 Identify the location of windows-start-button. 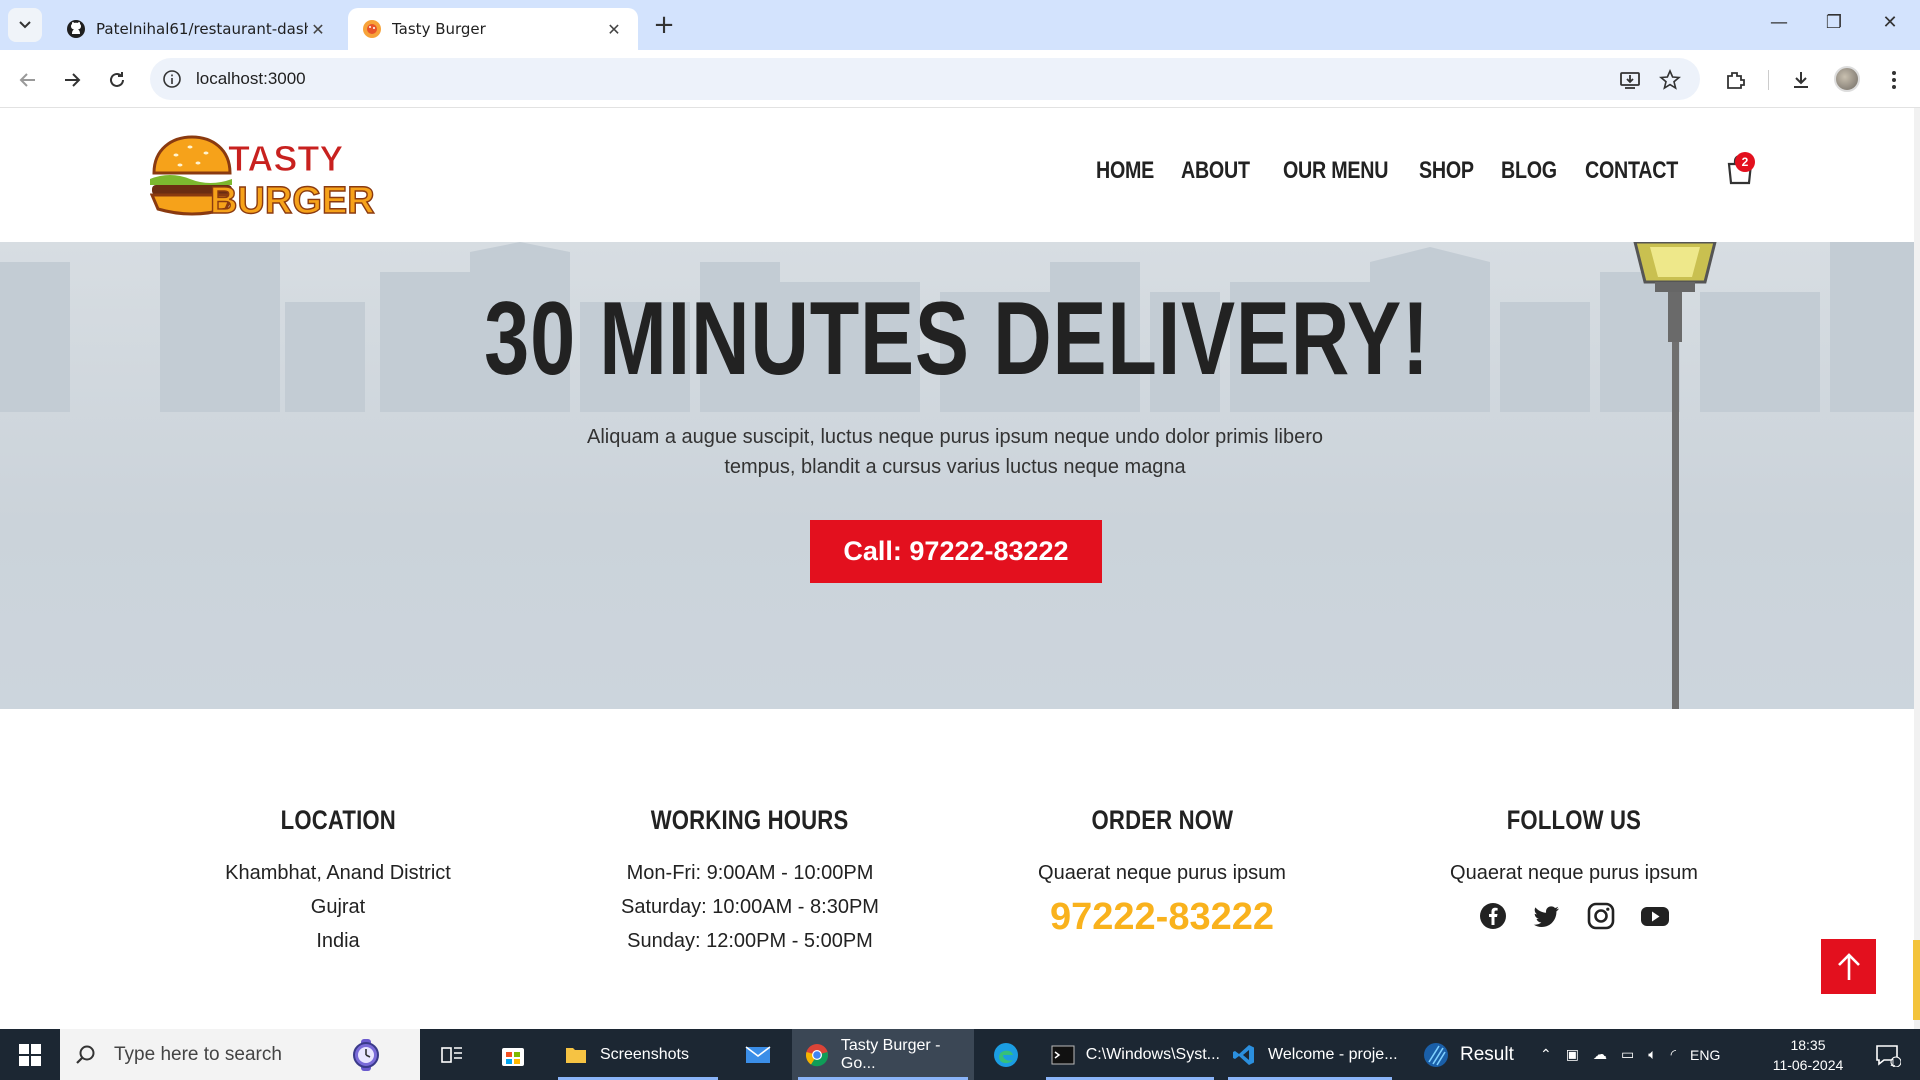
(30, 1054).